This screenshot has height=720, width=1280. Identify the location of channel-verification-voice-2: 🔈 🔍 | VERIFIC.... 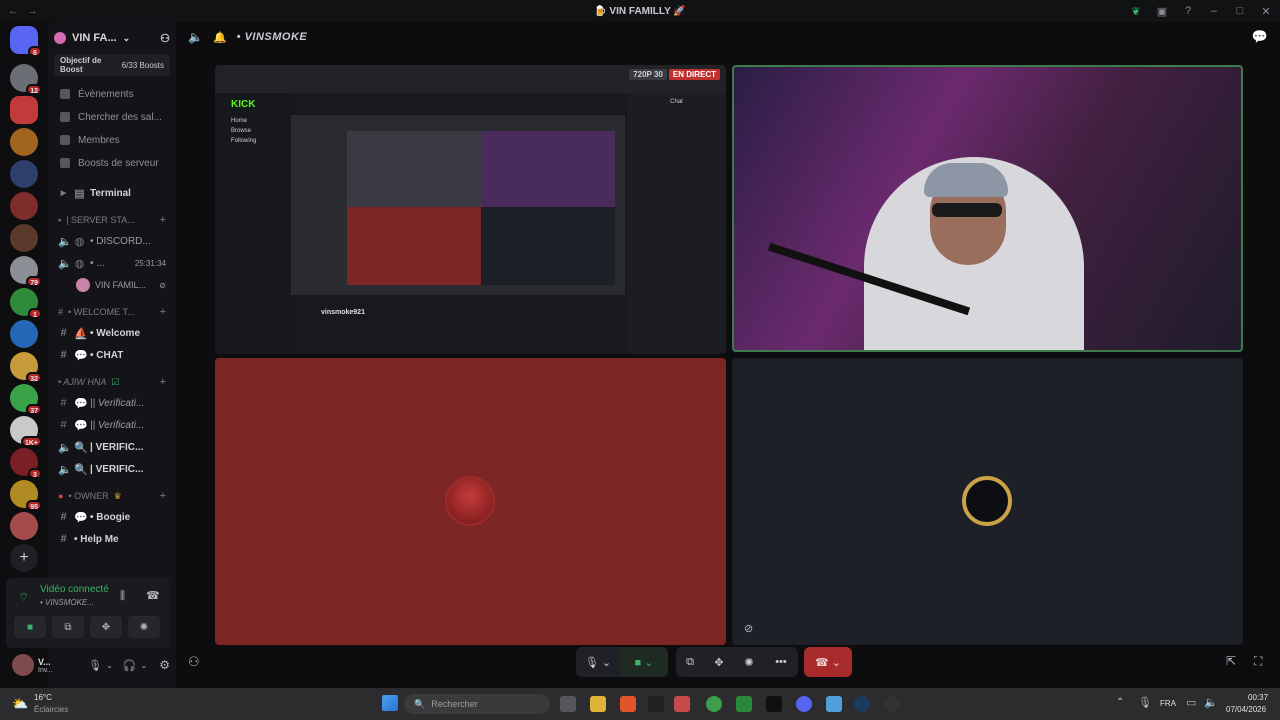
(112, 469).